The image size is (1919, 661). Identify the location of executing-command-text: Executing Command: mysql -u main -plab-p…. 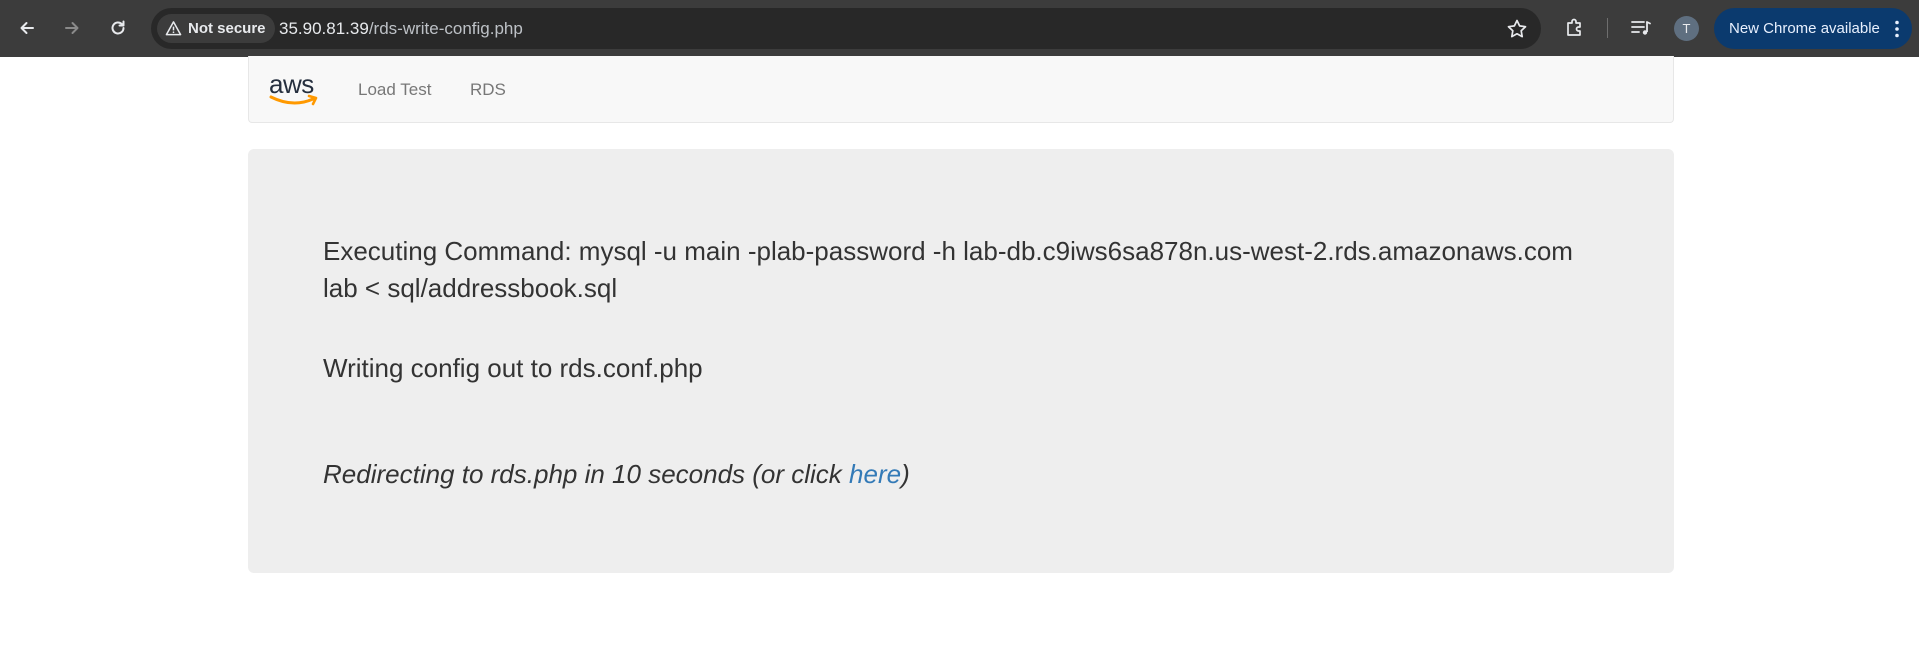
(973, 270).